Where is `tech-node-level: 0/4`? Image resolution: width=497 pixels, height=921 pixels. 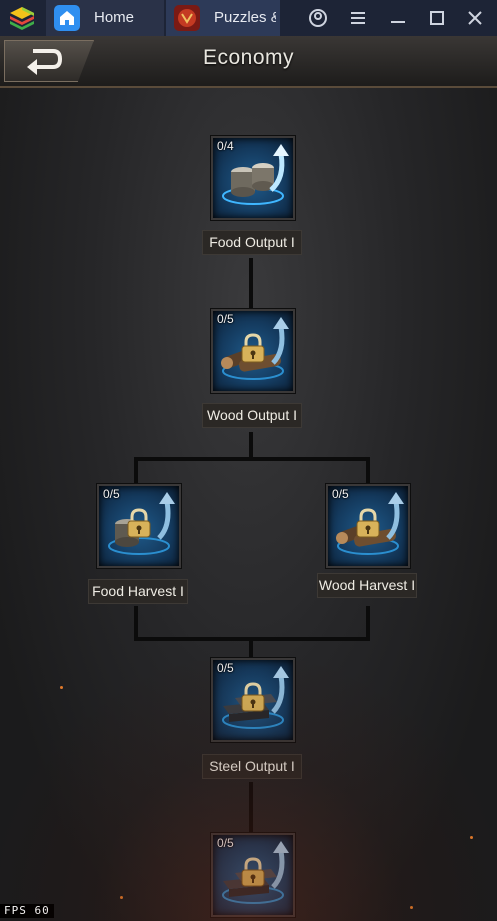
tech-node-level: 0/4 is located at coordinates (225, 146).